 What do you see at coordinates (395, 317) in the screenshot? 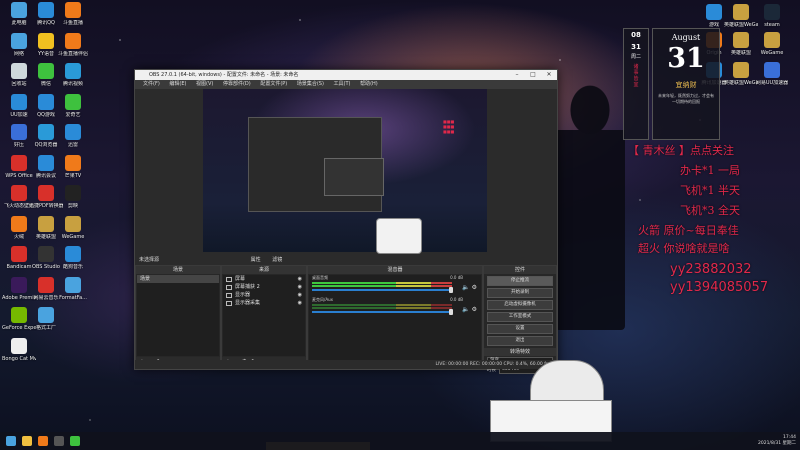
I see `mixer-dock: 混音器 桌面音频 0.0 dB 🔈 ⚙ 麦克风/Aux 0.0 dB 🔈 ⚙` at bounding box center [395, 317].